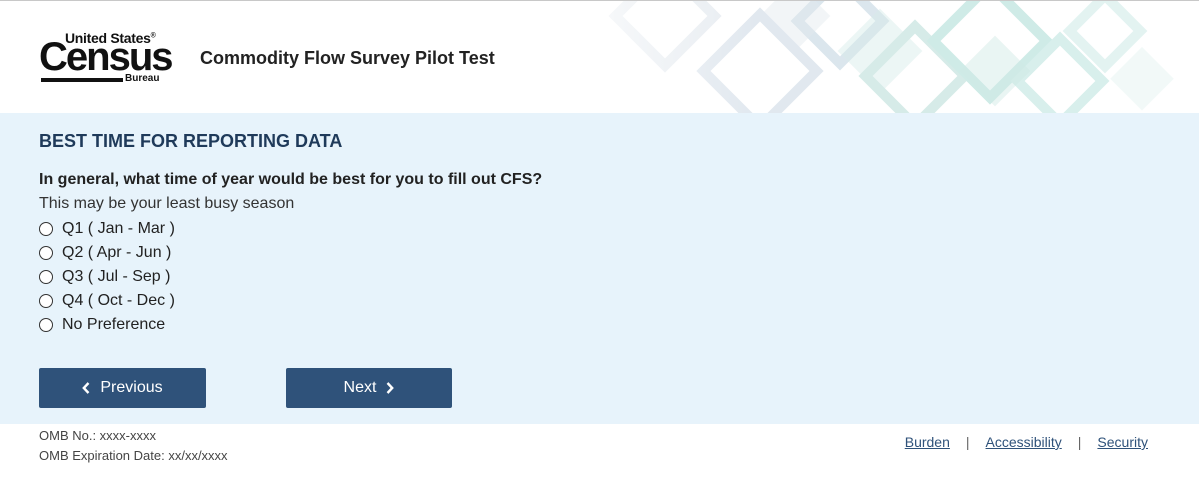 This screenshot has width=1199, height=483. I want to click on option-q4: Q4 ( Oct - Dec ), so click(107, 301).